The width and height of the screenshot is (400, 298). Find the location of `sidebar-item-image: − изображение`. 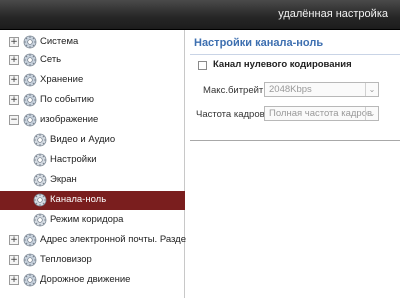

sidebar-item-image: − изображение is located at coordinates (92, 120).